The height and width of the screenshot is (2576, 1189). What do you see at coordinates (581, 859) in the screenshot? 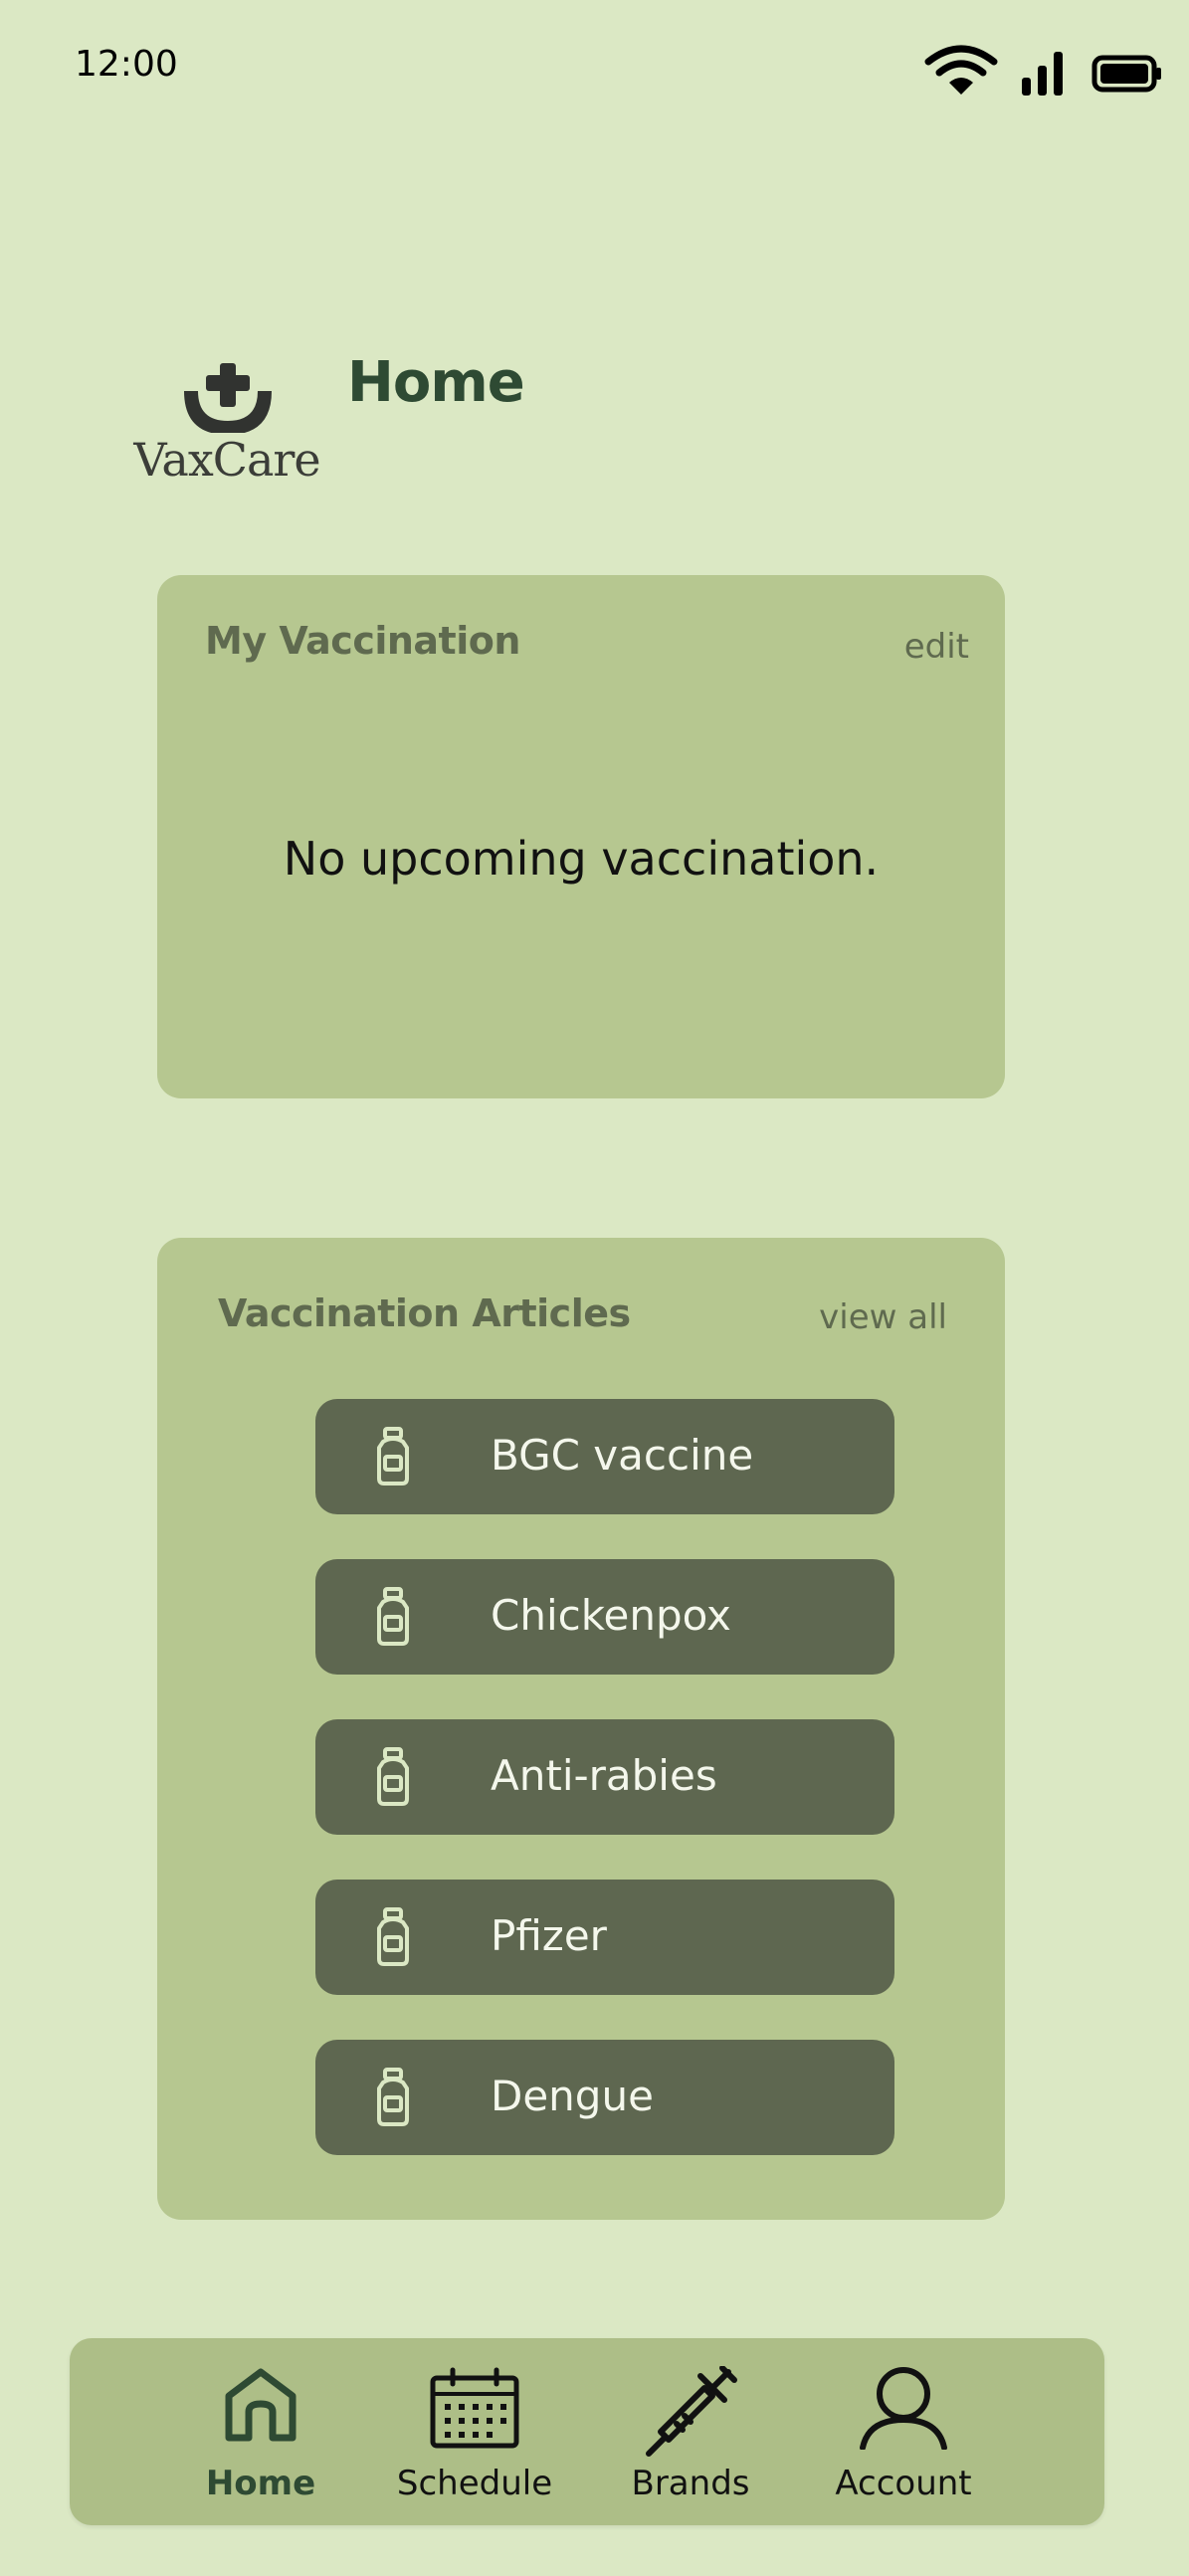
I see `empty-state-message: No upcoming vaccination.` at bounding box center [581, 859].